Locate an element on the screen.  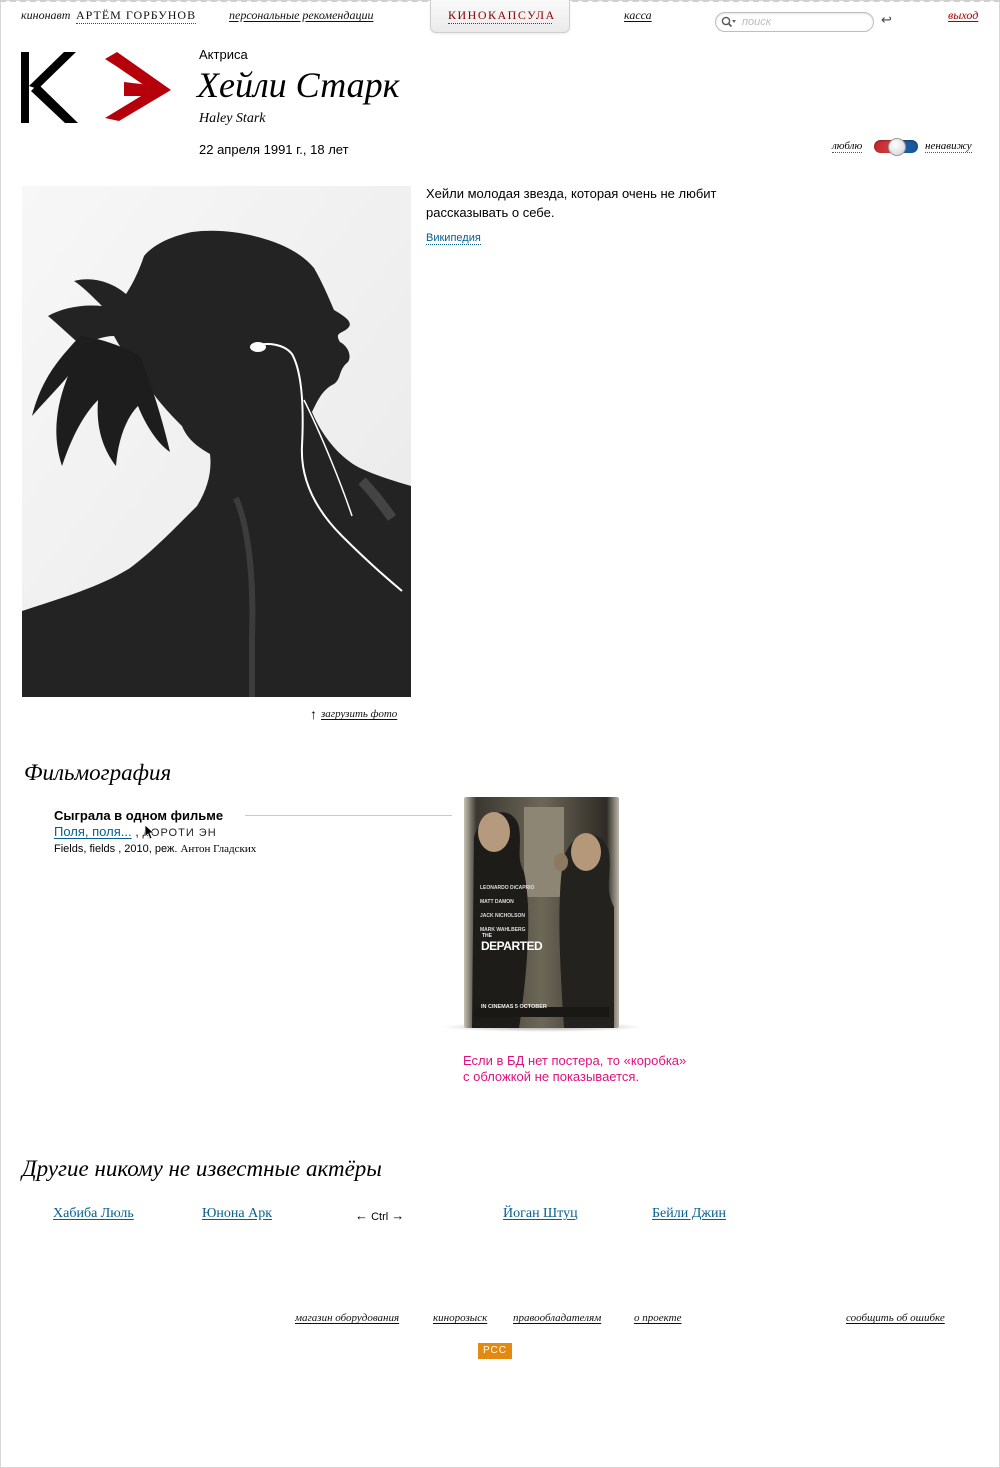
actor-link: Хабиба Люль is located at coordinates (93, 1214).